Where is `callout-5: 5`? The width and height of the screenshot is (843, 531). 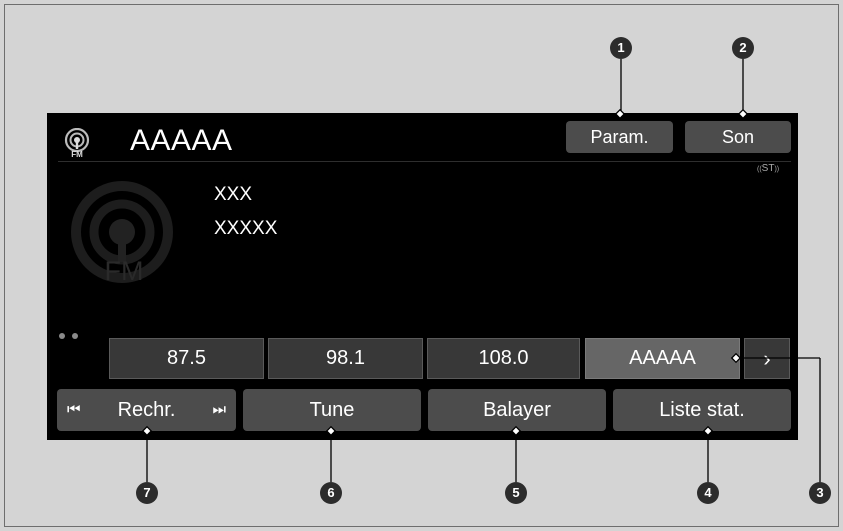 callout-5: 5 is located at coordinates (516, 493).